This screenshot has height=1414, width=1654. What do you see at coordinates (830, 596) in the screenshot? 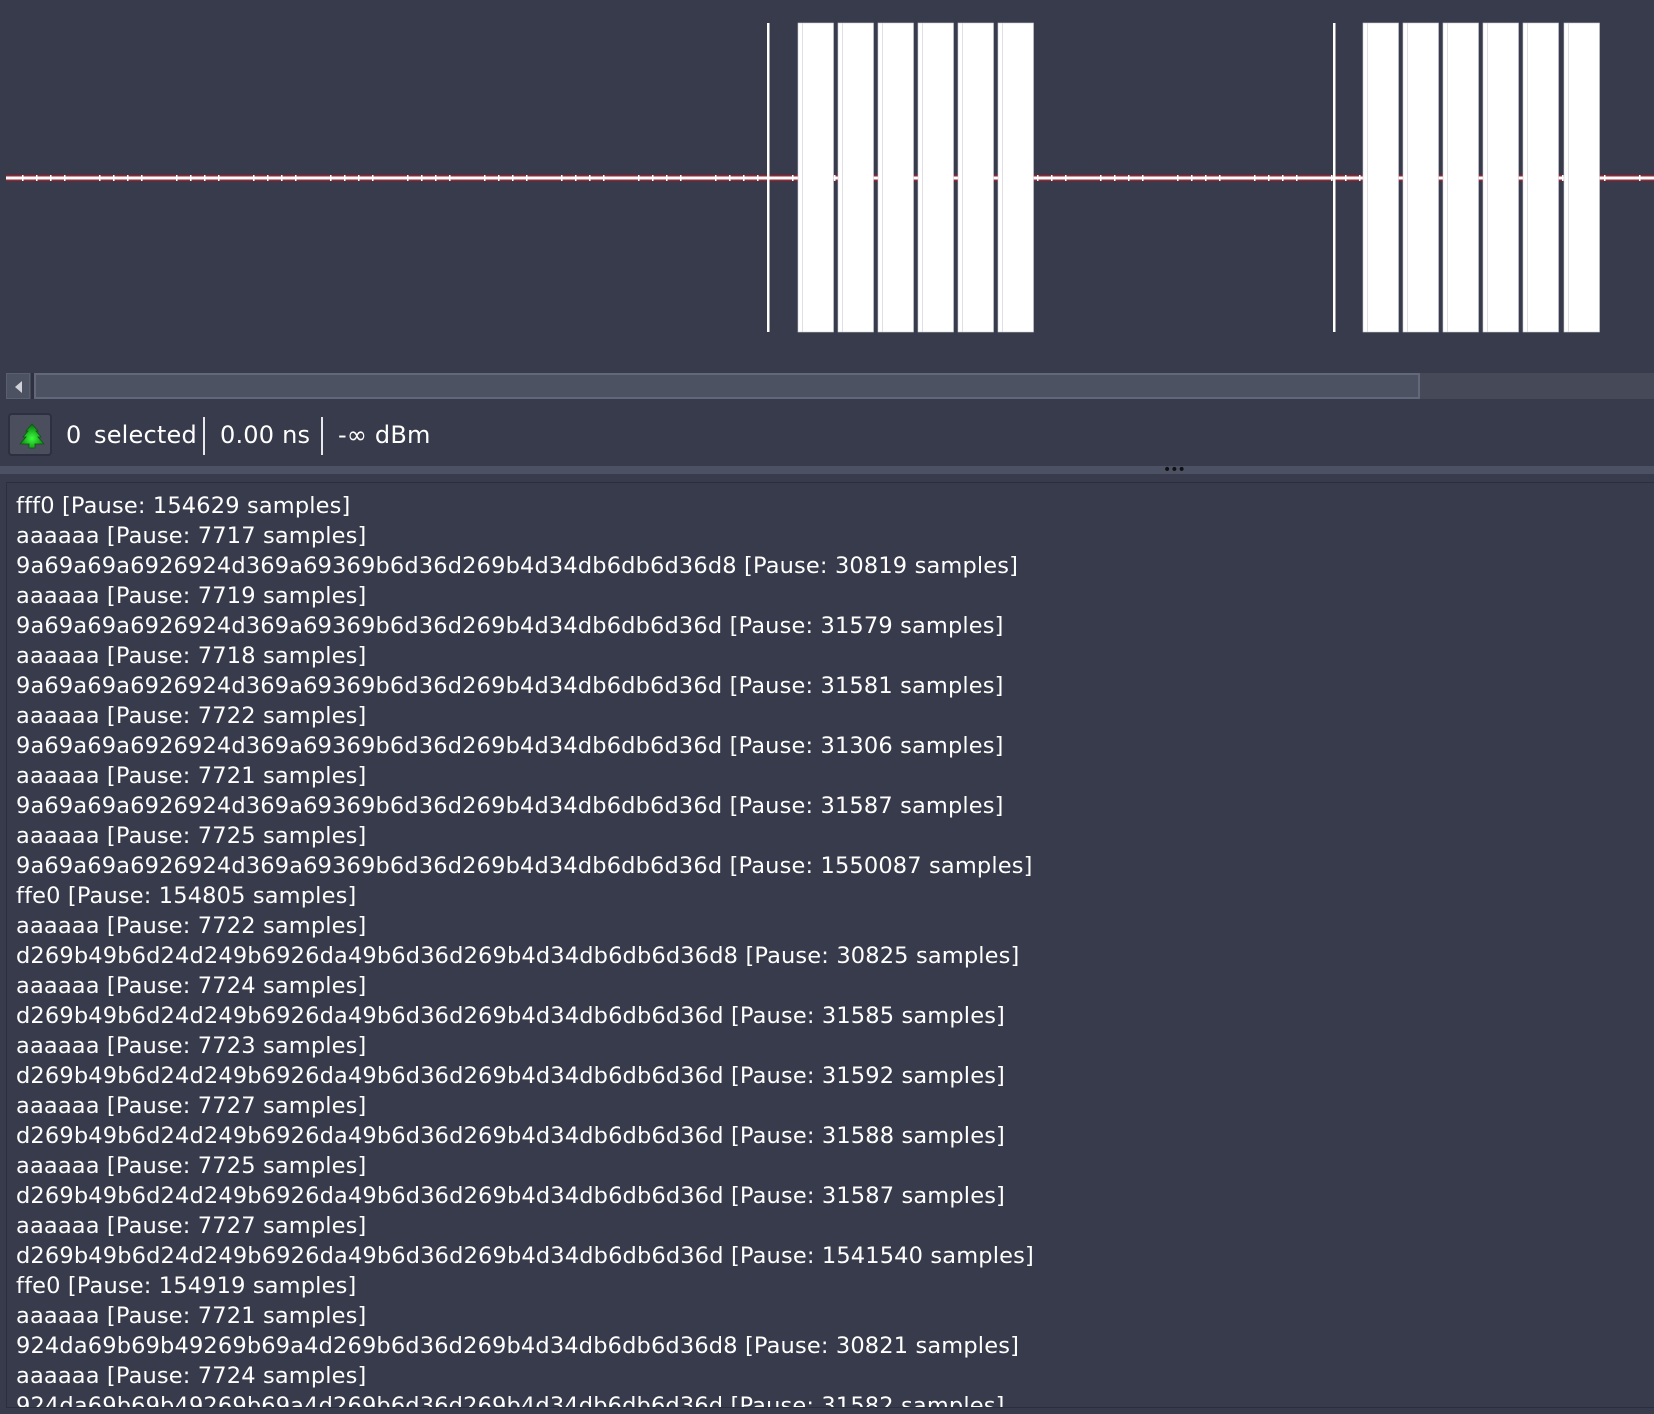
I see `decoded-line: aaaaaa [Pause: 7719 samples]` at bounding box center [830, 596].